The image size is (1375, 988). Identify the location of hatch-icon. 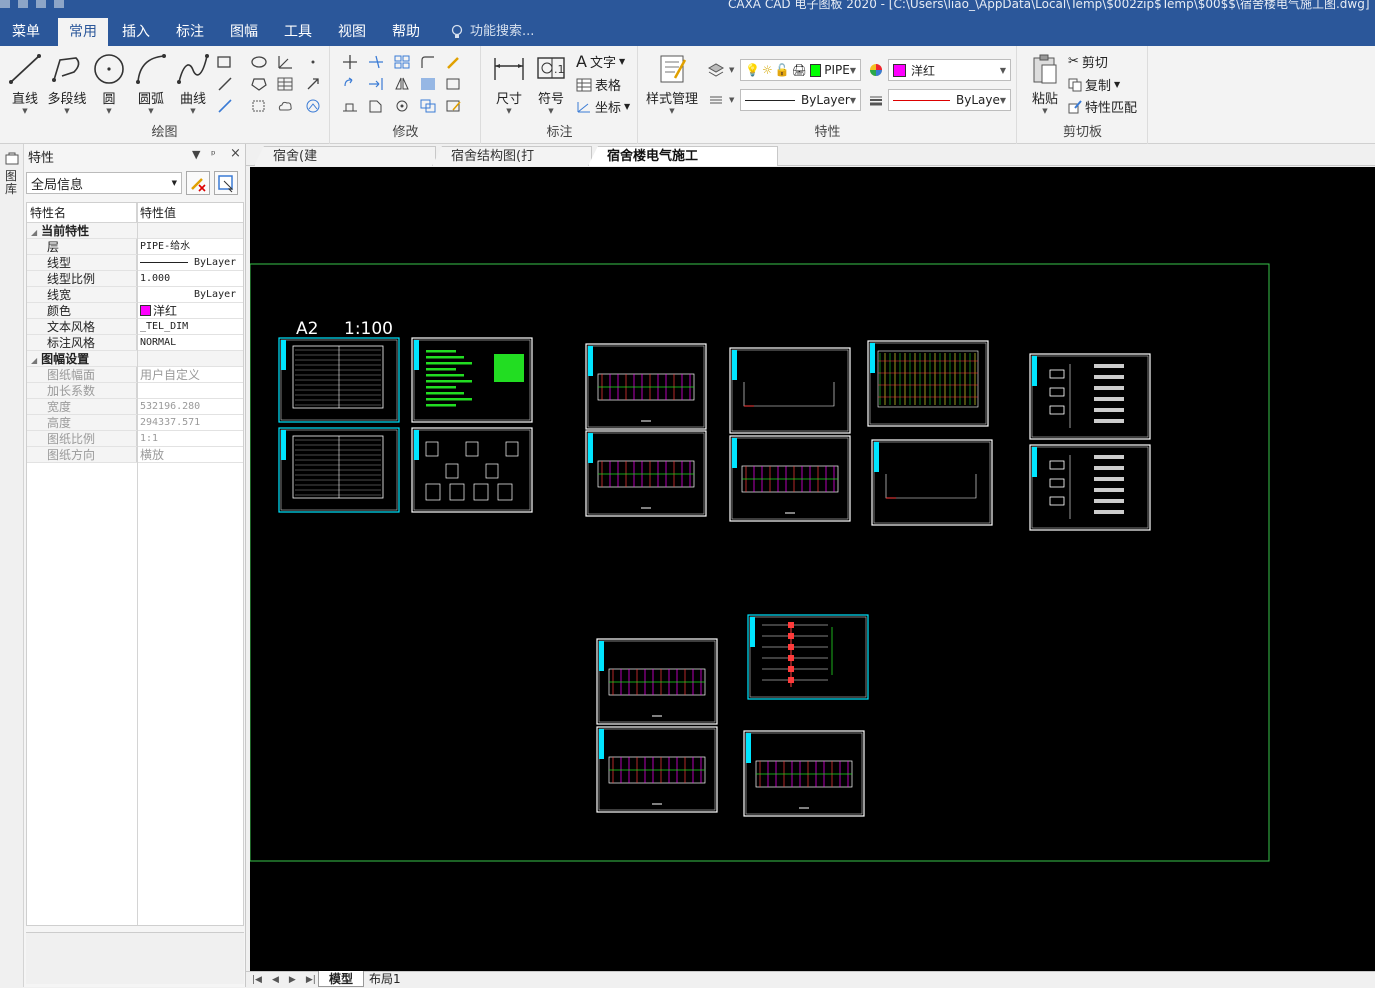
(225, 84).